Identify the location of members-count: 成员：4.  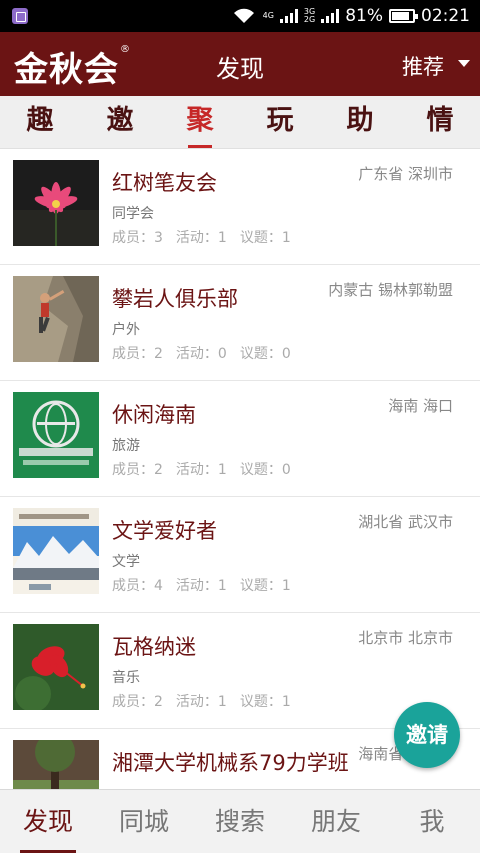
(137, 586).